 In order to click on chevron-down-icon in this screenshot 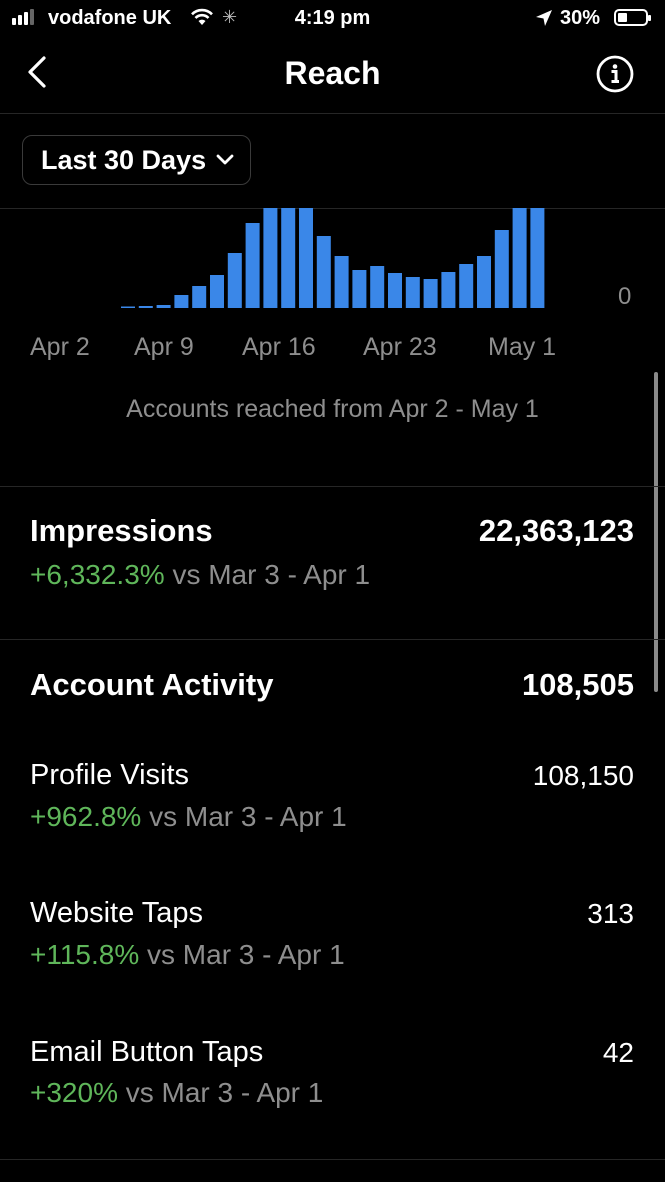, I will do `click(225, 159)`.